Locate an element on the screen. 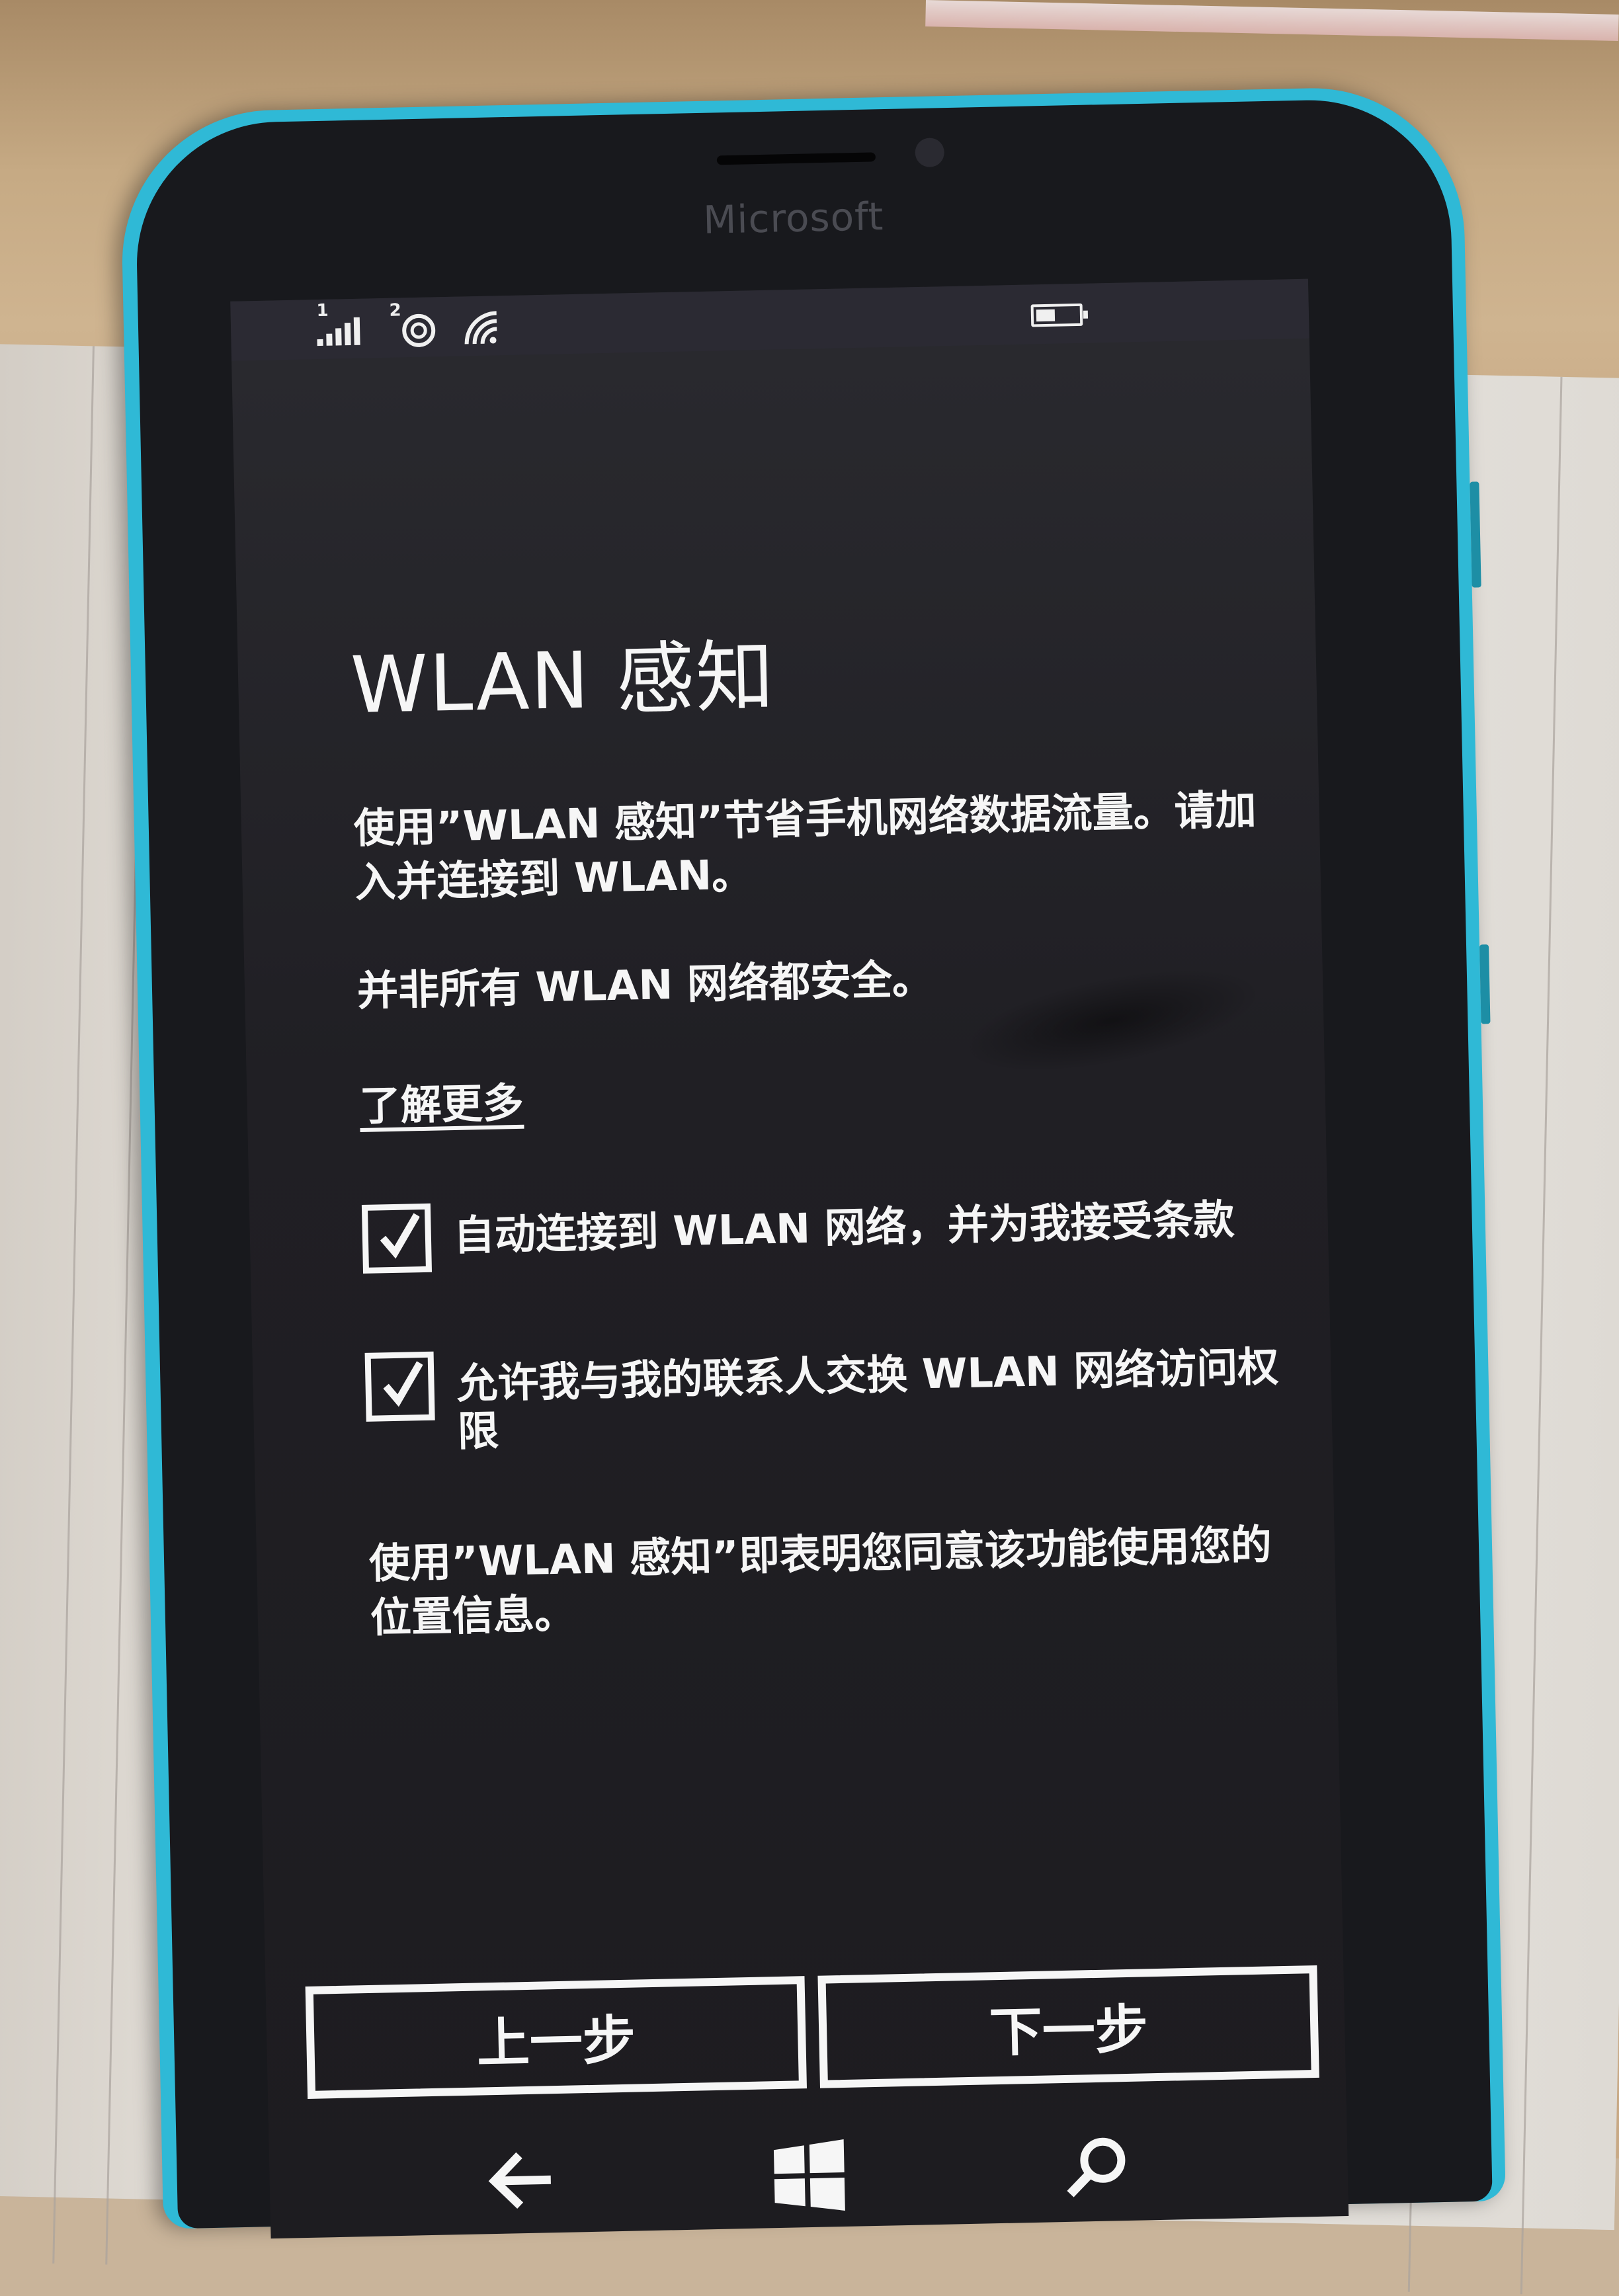 The height and width of the screenshot is (2296, 1619). auto-connect-checkbox is located at coordinates (397, 1238).